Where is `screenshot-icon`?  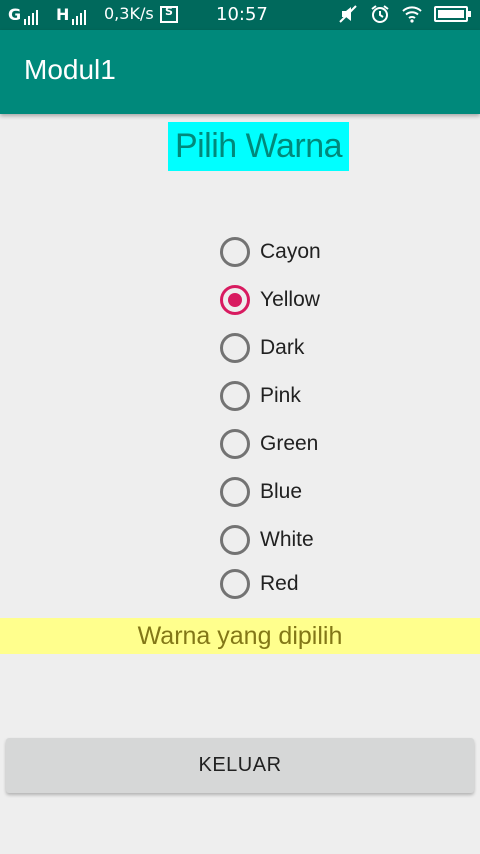 screenshot-icon is located at coordinates (169, 14).